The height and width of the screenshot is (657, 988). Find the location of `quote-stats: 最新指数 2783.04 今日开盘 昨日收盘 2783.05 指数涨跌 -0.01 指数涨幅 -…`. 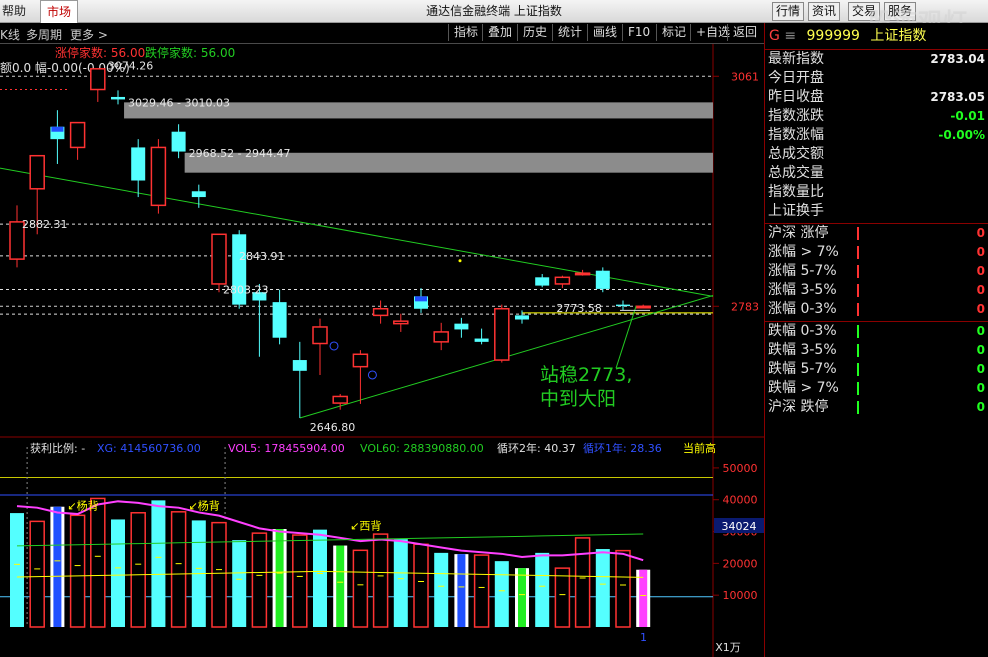

quote-stats: 最新指数 2783.04 今日开盘 昨日收盘 2783.05 指数涨跌 -0.01 指数涨幅 -… is located at coordinates (876, 135).